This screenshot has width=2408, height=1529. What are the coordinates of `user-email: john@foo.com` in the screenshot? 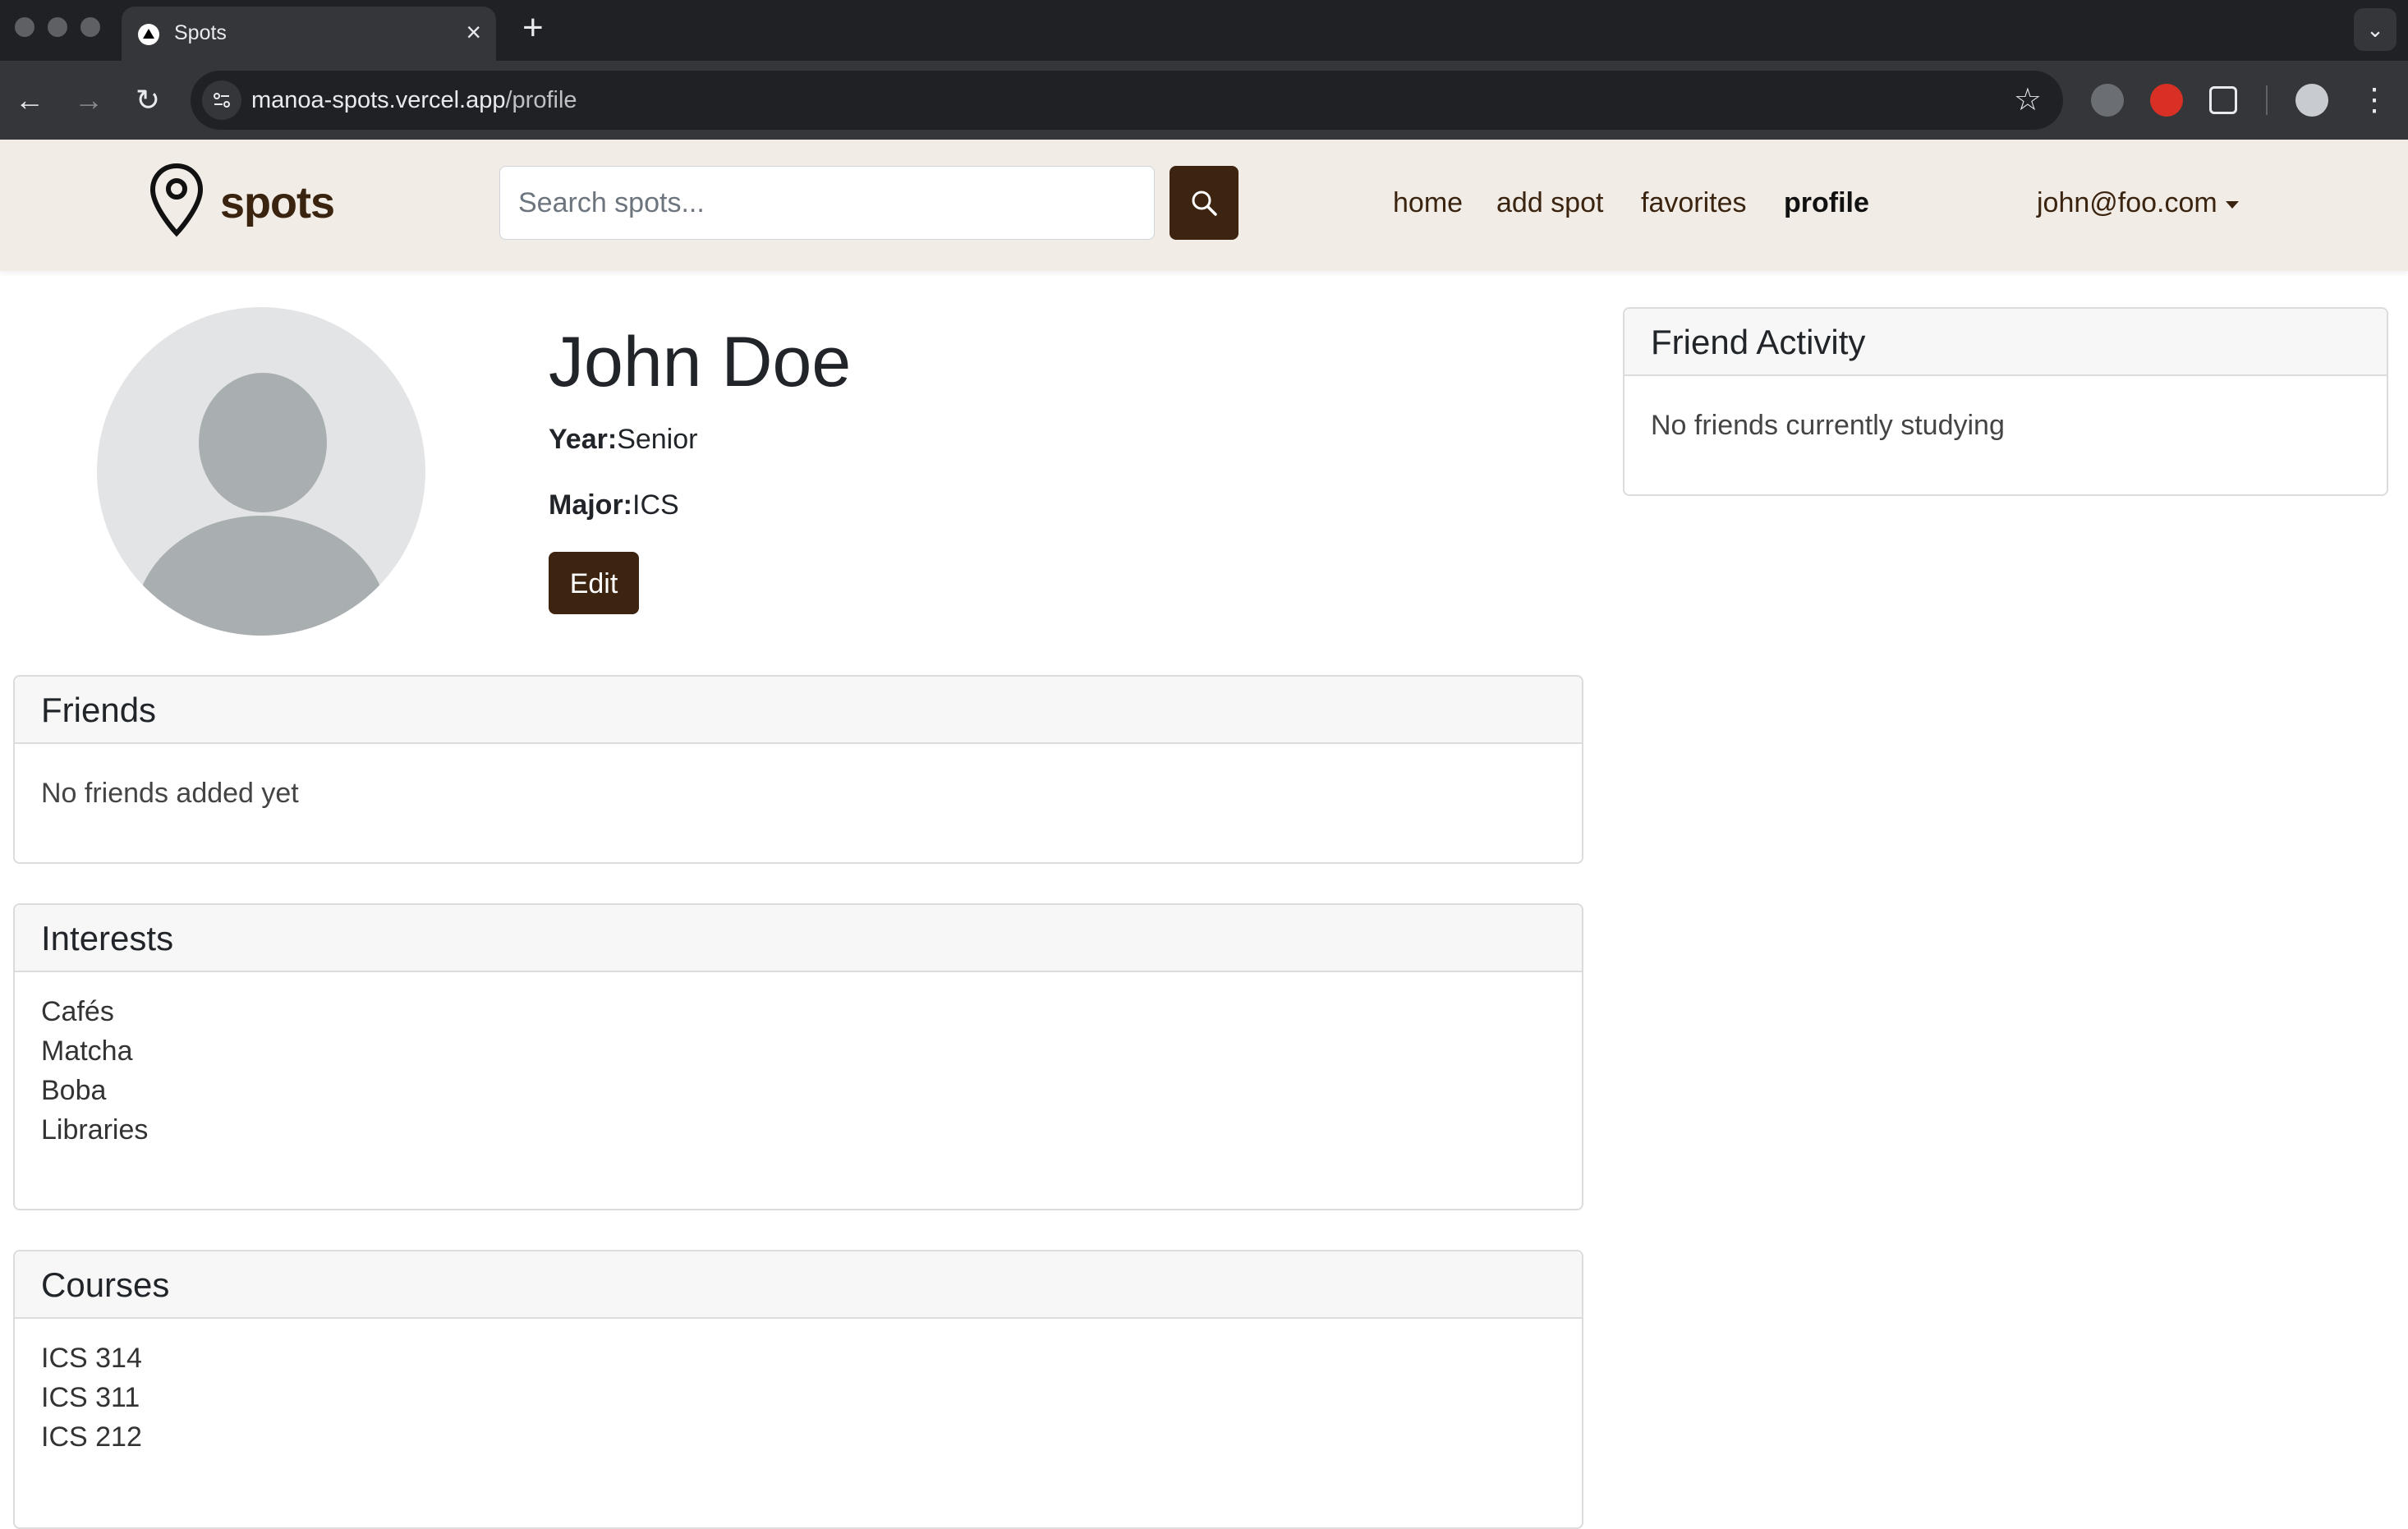 It's located at (2127, 202).